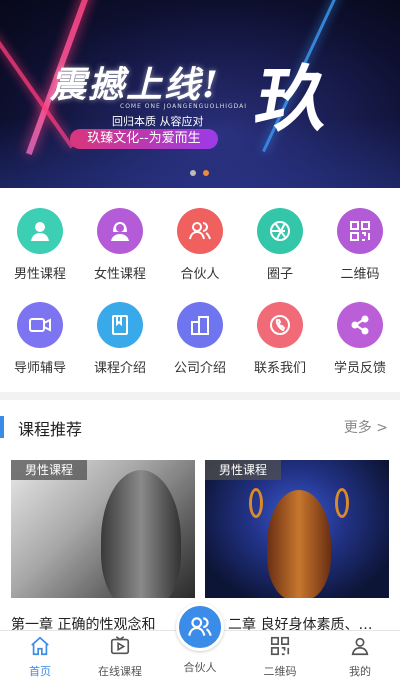 This screenshot has height=682, width=400. What do you see at coordinates (279, 274) in the screenshot?
I see `grid-item-label: 圈子` at bounding box center [279, 274].